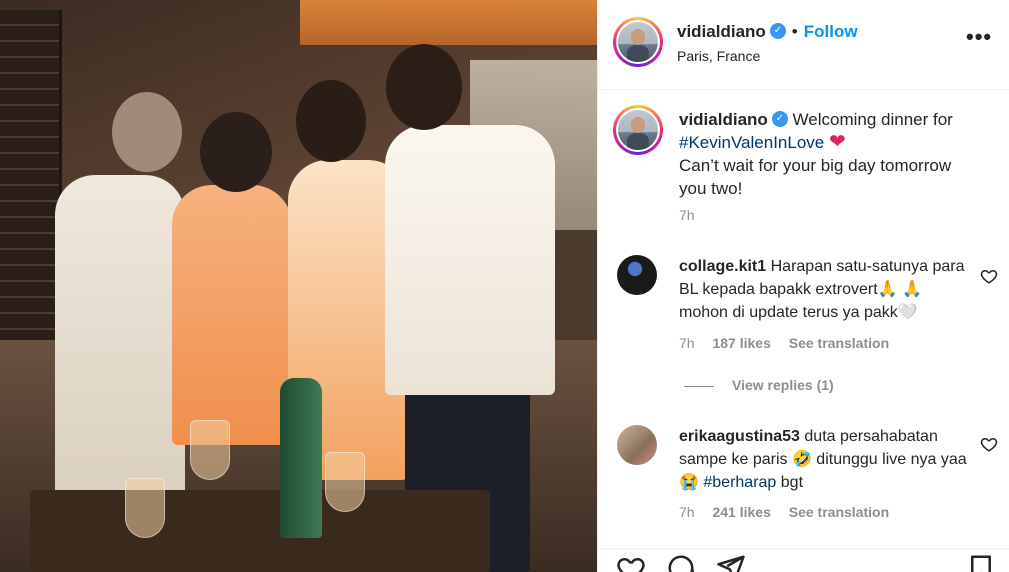 This screenshot has height=572, width=1009. I want to click on photo-ceiling-light, so click(448, 22).